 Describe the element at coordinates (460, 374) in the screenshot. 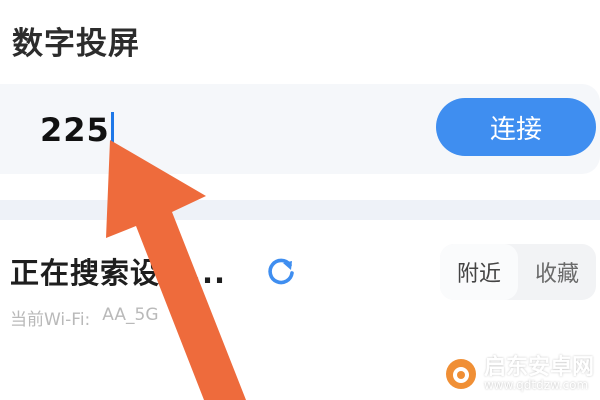

I see `watermark-logo-icon` at that location.